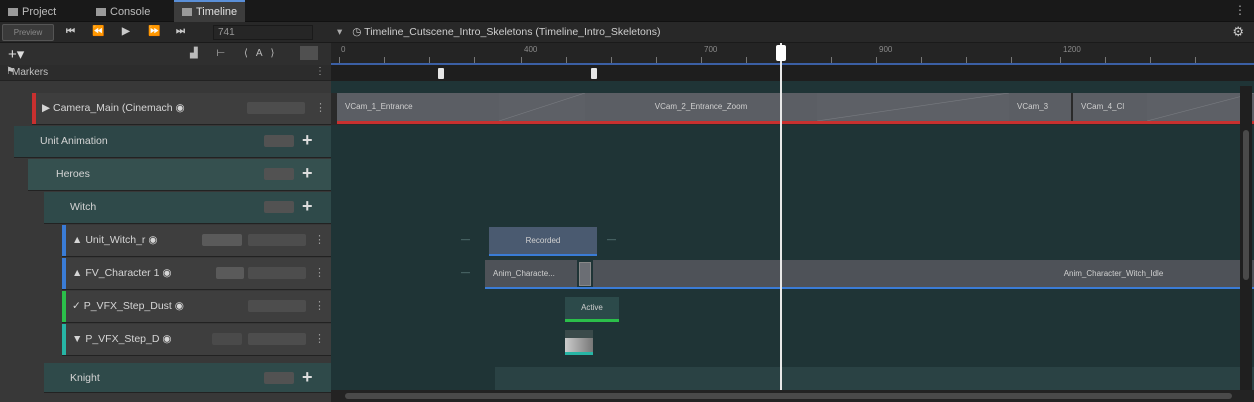 The width and height of the screenshot is (1254, 402). What do you see at coordinates (1110, 107) in the screenshot?
I see `camera-clip: VCam_4_Cl` at bounding box center [1110, 107].